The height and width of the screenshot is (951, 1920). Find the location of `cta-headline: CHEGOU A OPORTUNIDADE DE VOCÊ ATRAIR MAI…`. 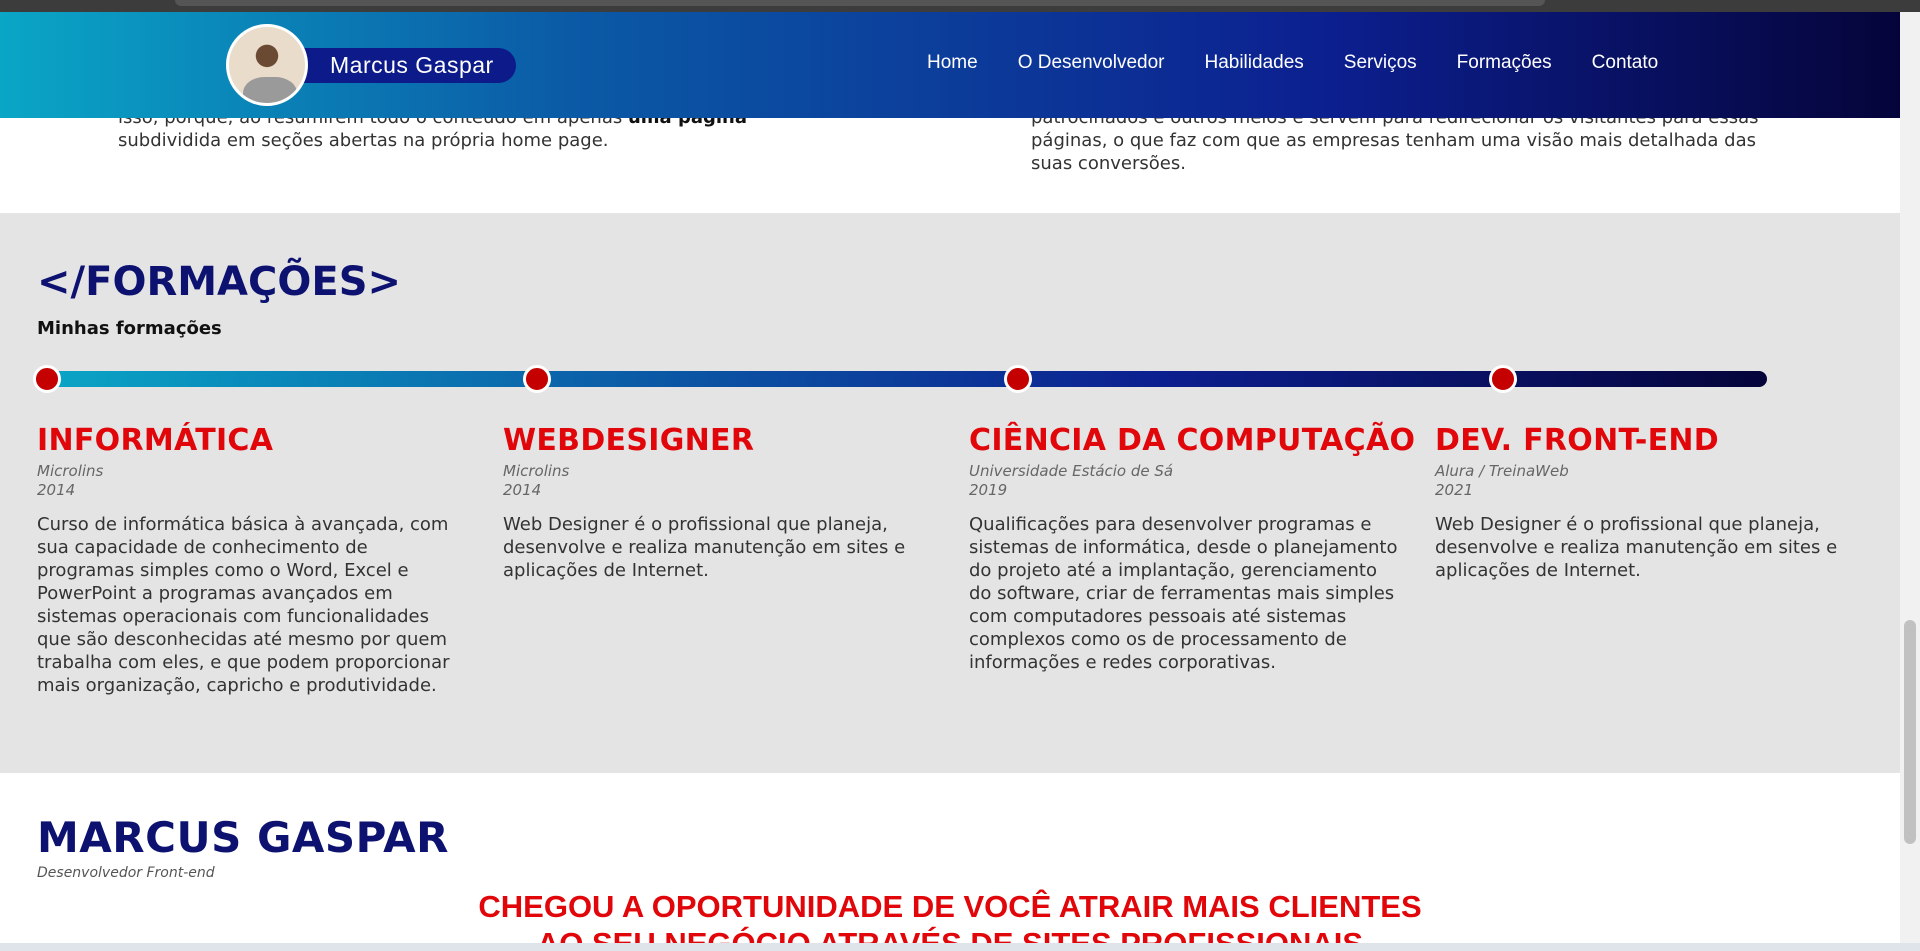

cta-headline: CHEGOU A OPORTUNIDADE DE VOCÊ ATRAIR MAI… is located at coordinates (950, 919).